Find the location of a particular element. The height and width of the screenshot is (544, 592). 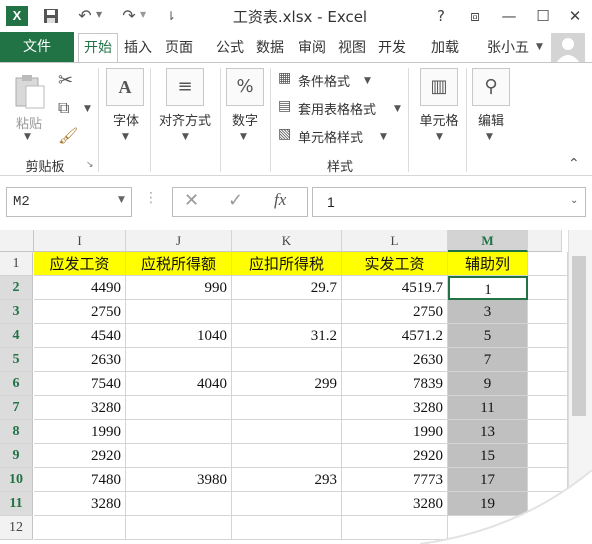

cell-i: 4490 is located at coordinates (80, 288).